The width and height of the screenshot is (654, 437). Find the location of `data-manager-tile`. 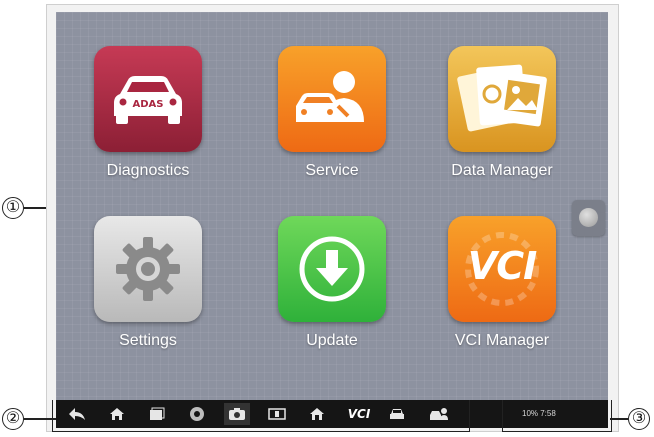

data-manager-tile is located at coordinates (502, 99).